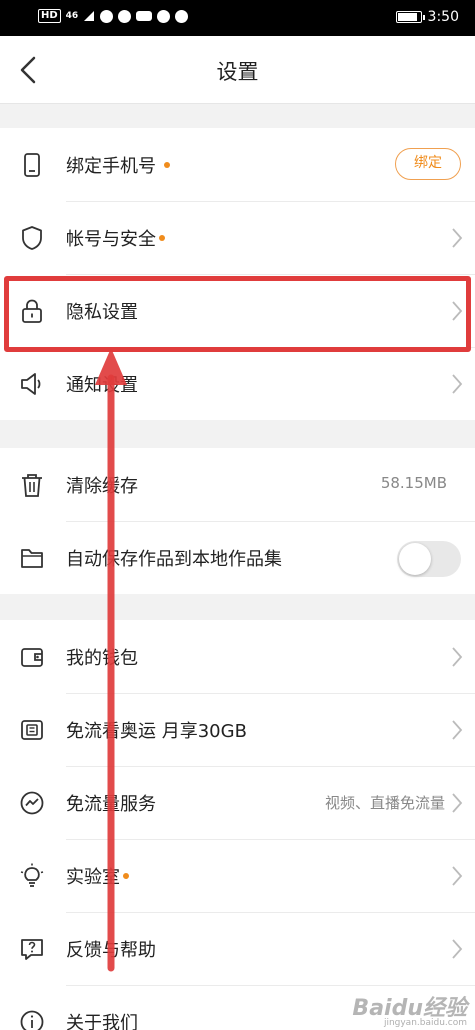 This screenshot has width=475, height=1030. What do you see at coordinates (32, 657) in the screenshot?
I see `wallet-icon` at bounding box center [32, 657].